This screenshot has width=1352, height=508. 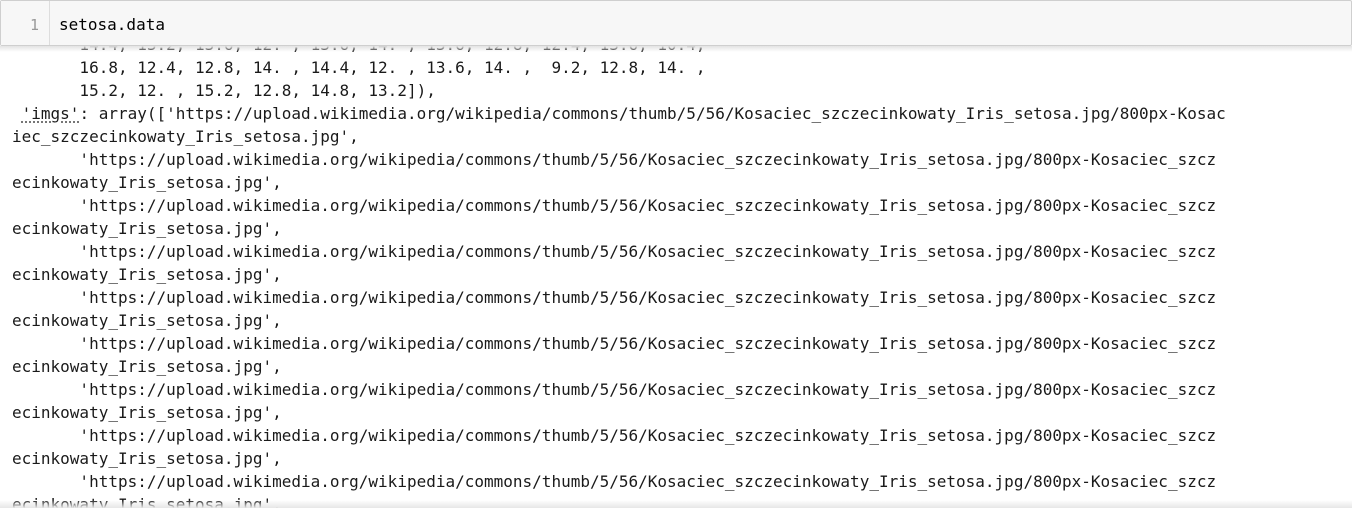 I want to click on code-editor: setosa.data, so click(x=112, y=25).